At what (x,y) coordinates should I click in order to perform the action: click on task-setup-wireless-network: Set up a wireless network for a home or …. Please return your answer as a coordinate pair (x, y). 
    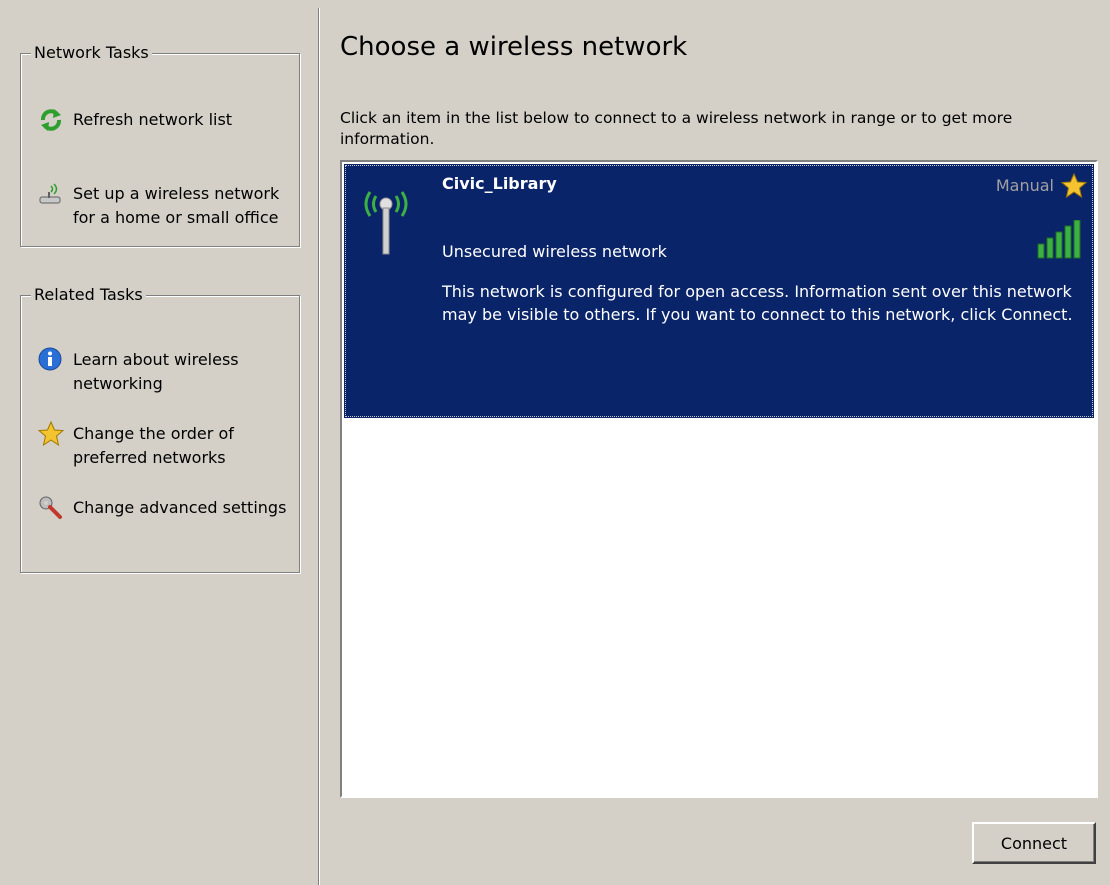
    Looking at the image, I should click on (165, 206).